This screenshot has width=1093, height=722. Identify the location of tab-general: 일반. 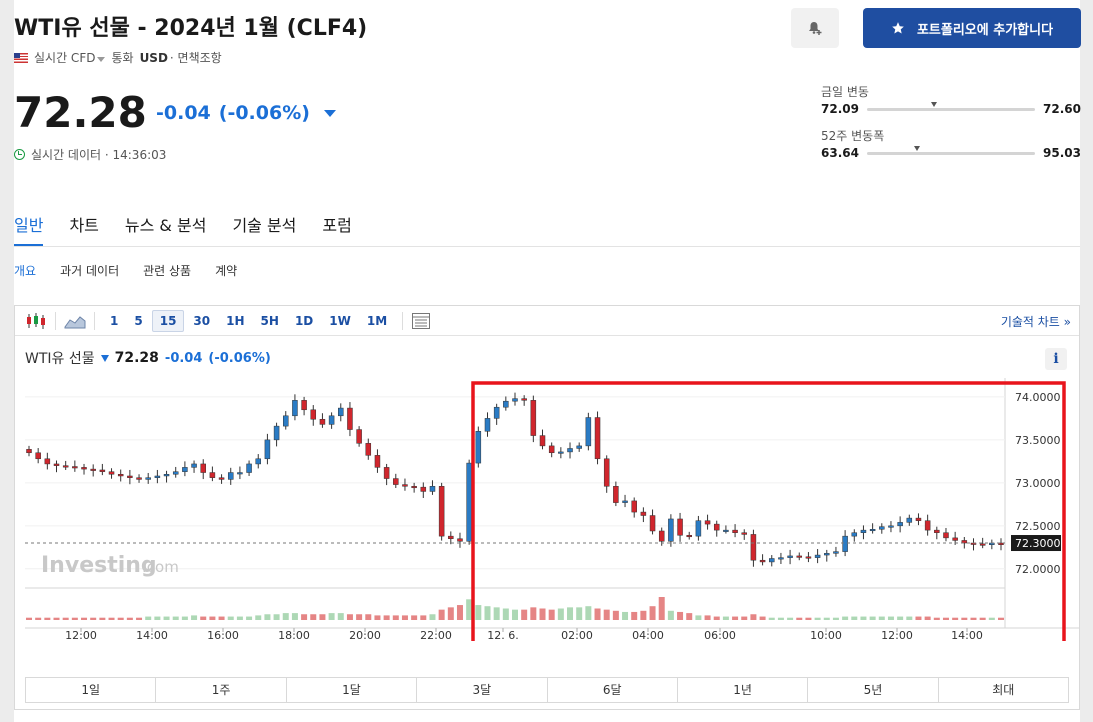
(29, 229).